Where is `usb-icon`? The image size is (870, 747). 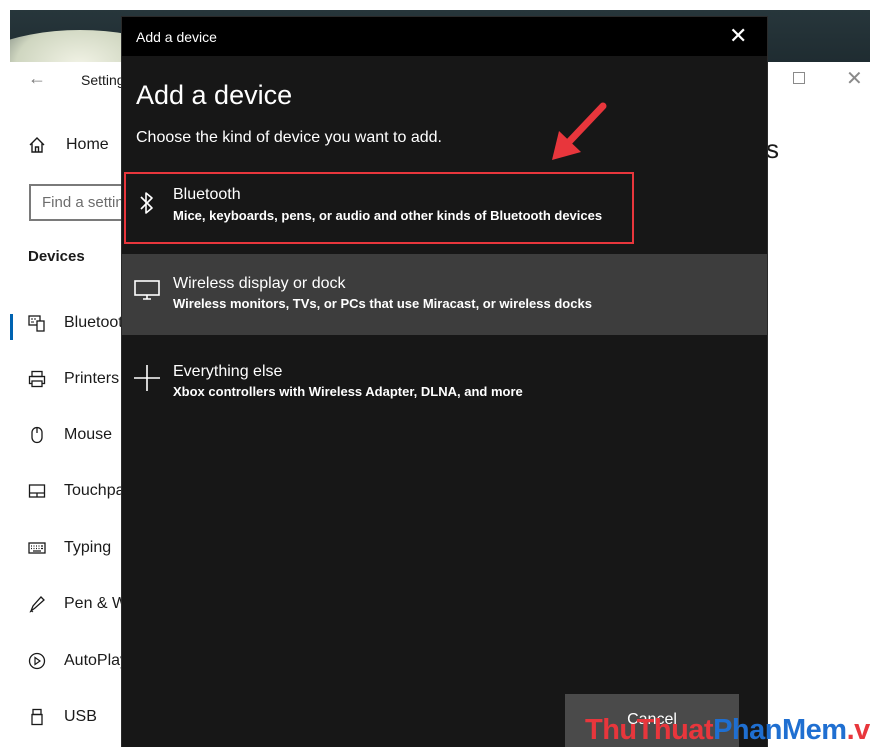
usb-icon is located at coordinates (37, 717).